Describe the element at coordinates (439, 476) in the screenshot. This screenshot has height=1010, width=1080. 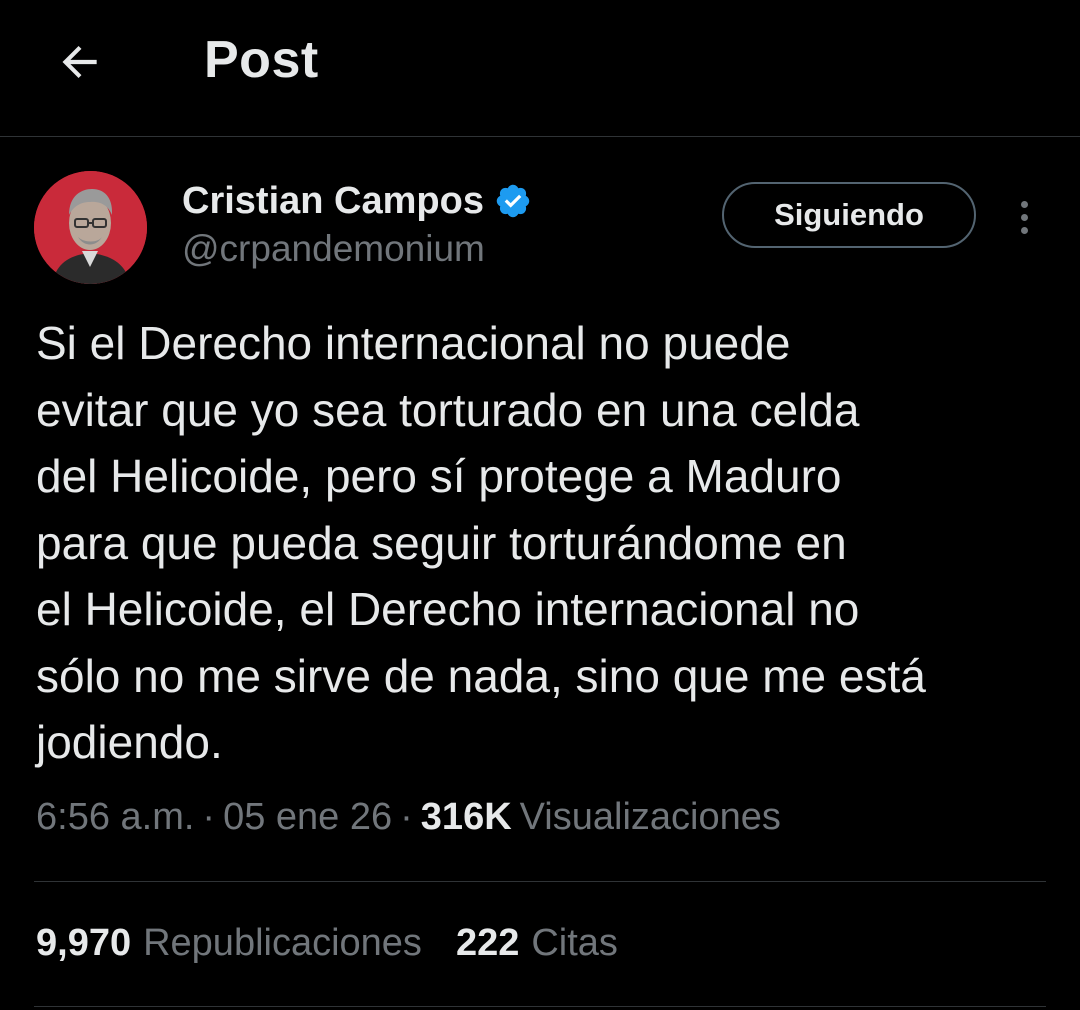
I see `tweet-text-line: del Helicoide, pero sí protege a Maduro` at that location.